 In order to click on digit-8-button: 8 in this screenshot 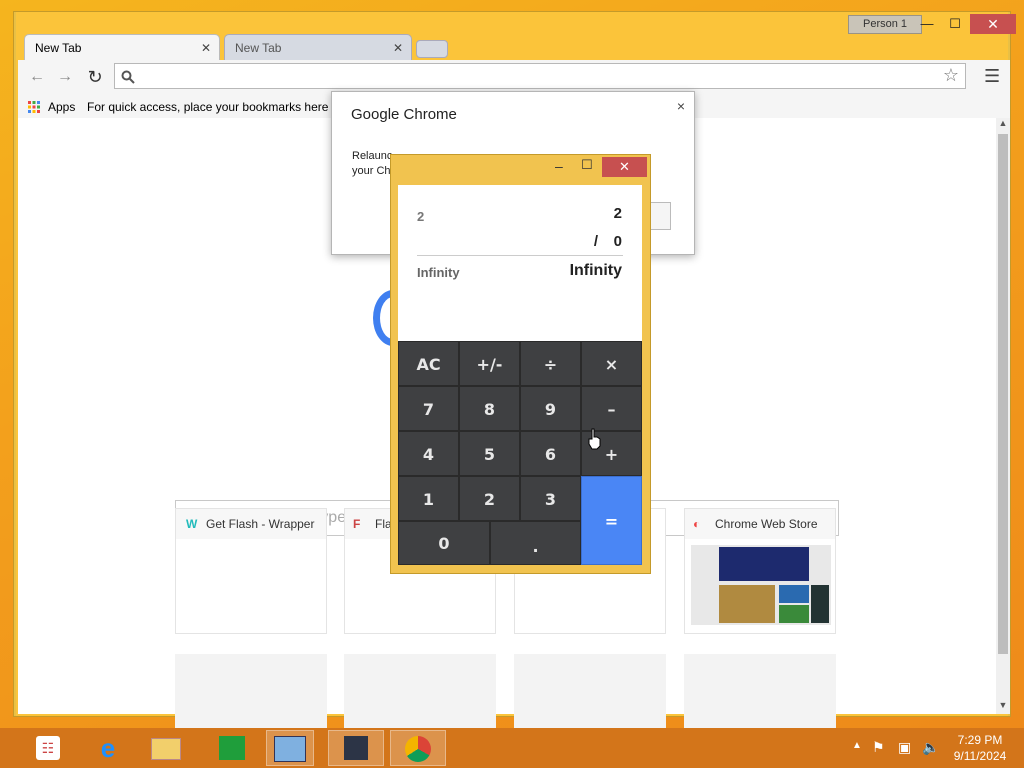, I will do `click(489, 408)`.